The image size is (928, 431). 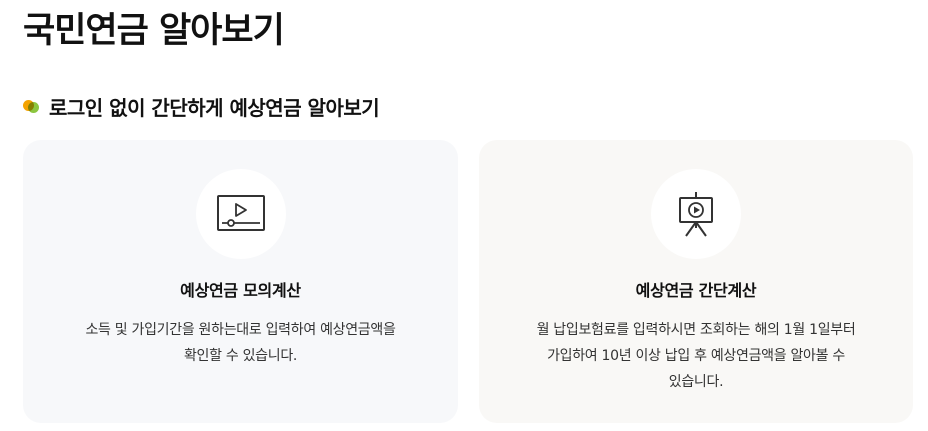 I want to click on video-player-icon, so click(x=240, y=213).